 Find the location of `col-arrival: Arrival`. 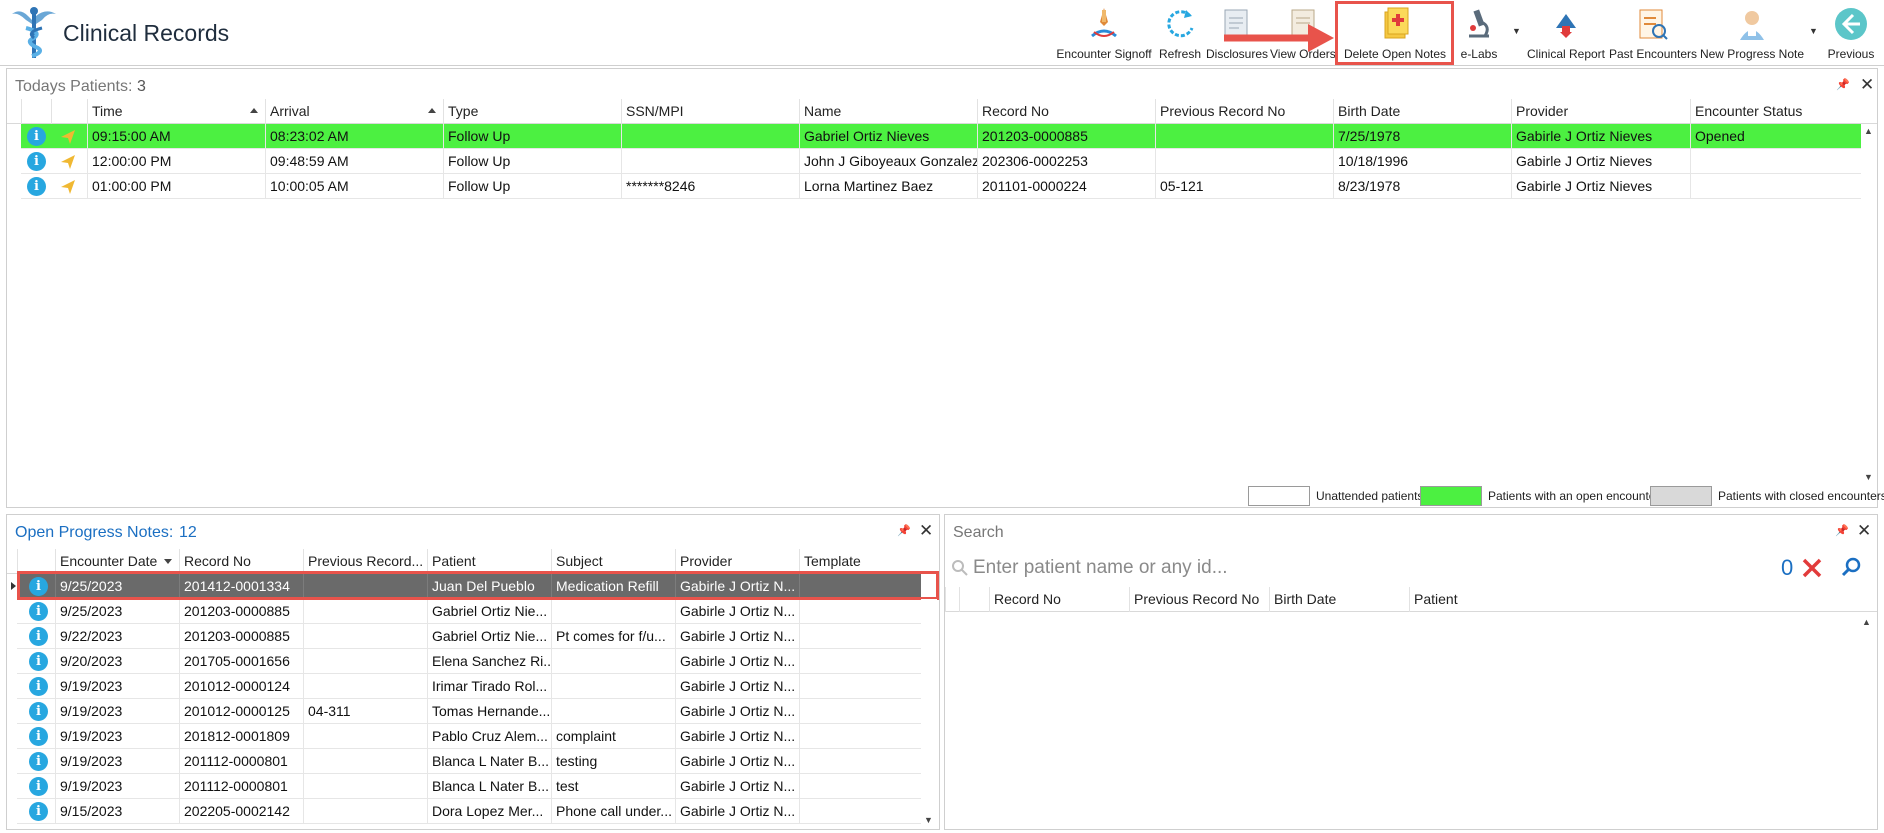

col-arrival: Arrival is located at coordinates (354, 111).